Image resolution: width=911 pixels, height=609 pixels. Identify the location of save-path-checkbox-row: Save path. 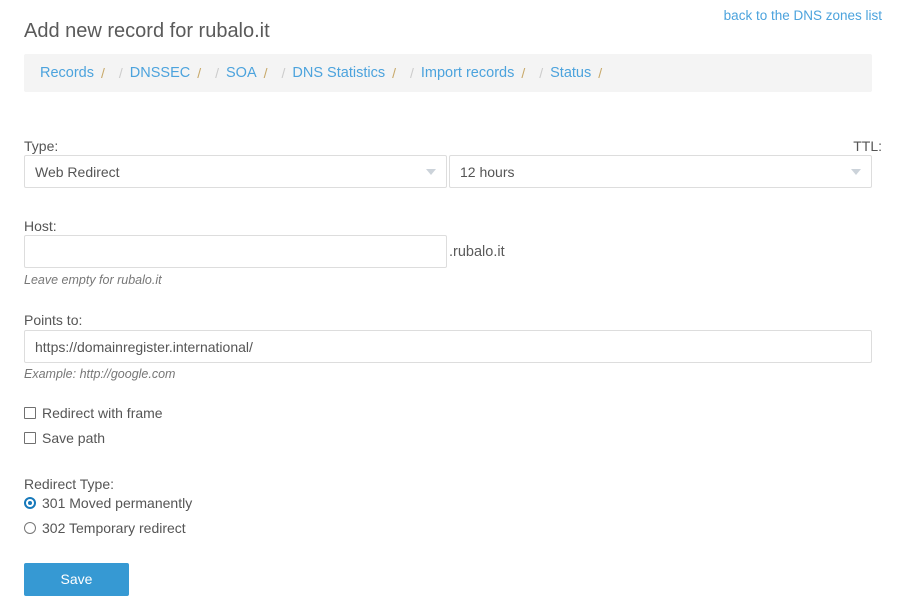
(64, 438).